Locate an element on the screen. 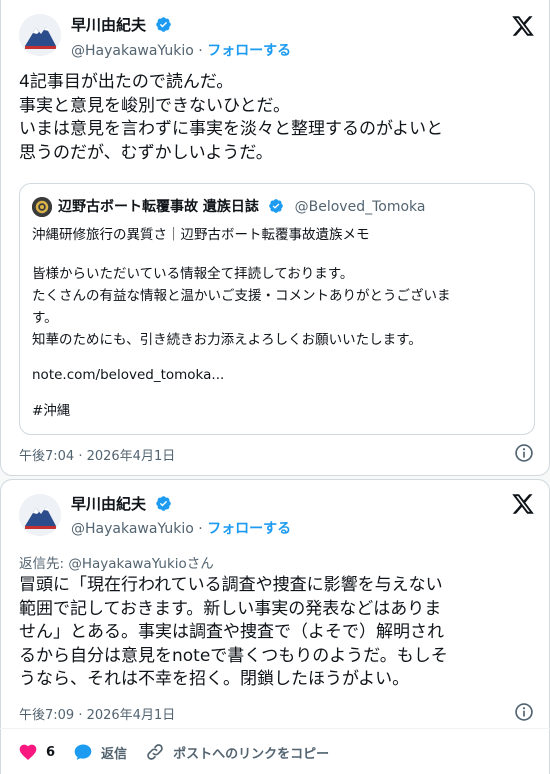 Image resolution: width=550 pixels, height=774 pixels. quote-hashtag: #沖縄 is located at coordinates (277, 411).